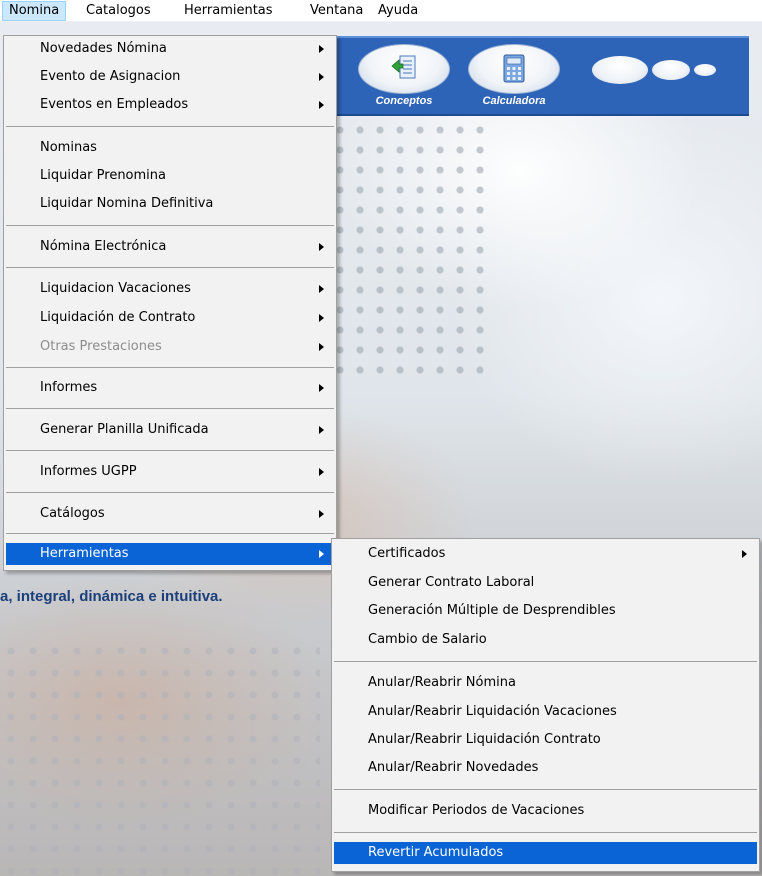 The image size is (762, 876). I want to click on menu-item-nomina-electronica: Nómina Electrónica, so click(170, 247).